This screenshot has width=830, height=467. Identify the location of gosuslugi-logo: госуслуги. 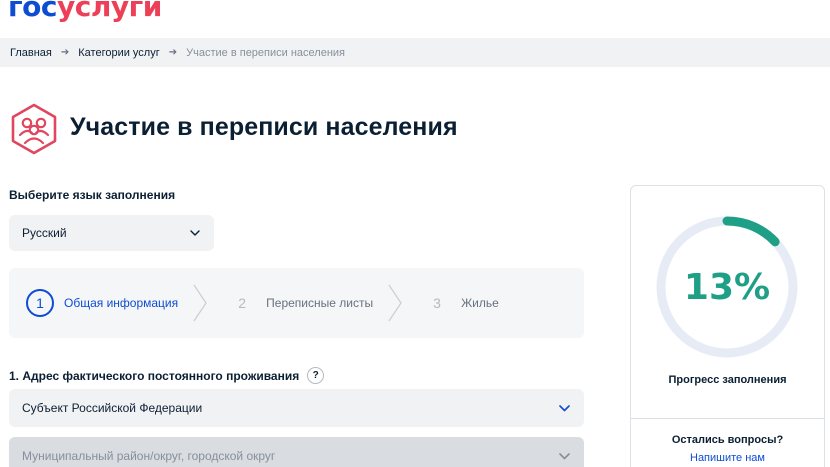
(85, 11).